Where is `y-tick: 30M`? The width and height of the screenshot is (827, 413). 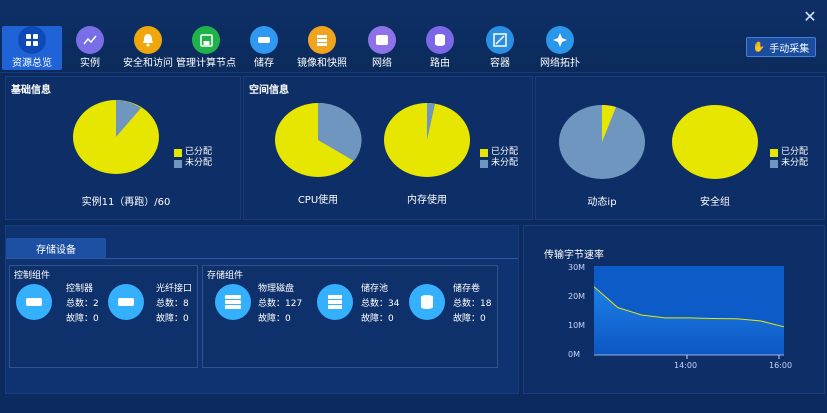 y-tick: 30M is located at coordinates (577, 267).